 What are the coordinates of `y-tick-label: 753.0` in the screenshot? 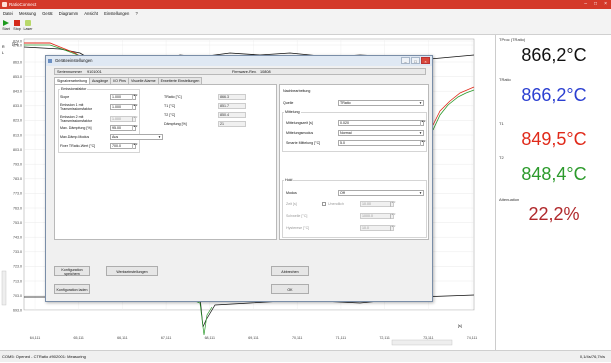 It's located at (17, 223).